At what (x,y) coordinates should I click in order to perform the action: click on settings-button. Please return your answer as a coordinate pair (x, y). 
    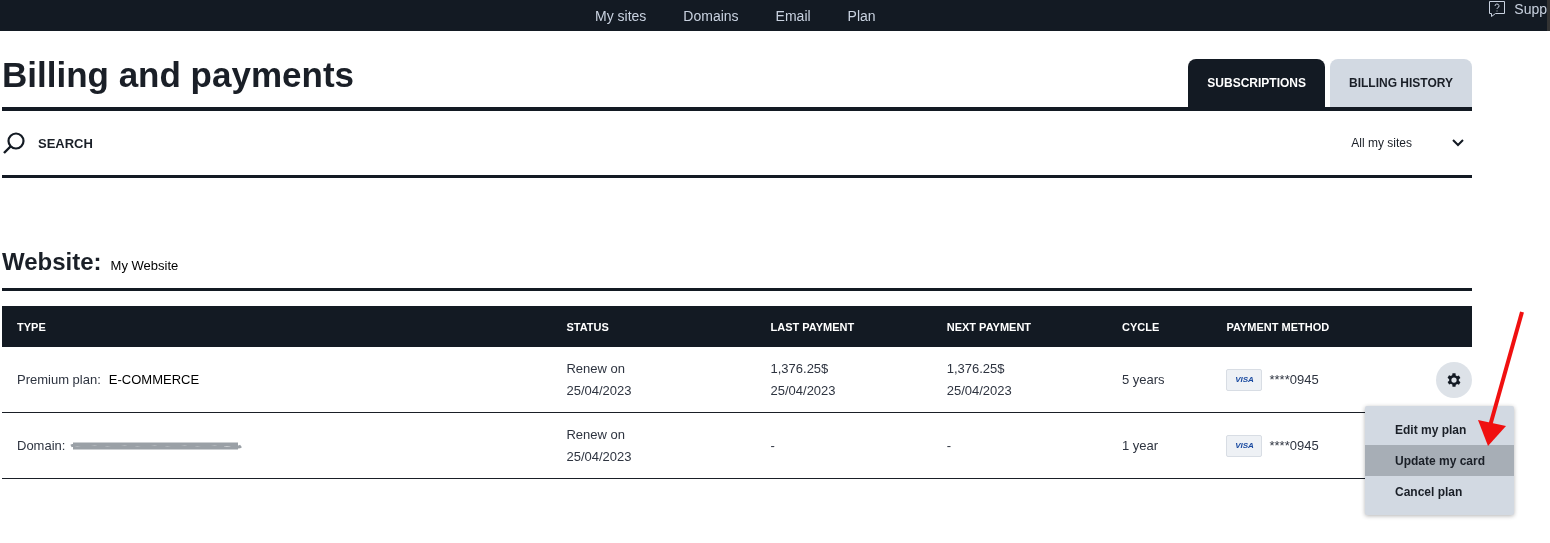
    Looking at the image, I should click on (1454, 379).